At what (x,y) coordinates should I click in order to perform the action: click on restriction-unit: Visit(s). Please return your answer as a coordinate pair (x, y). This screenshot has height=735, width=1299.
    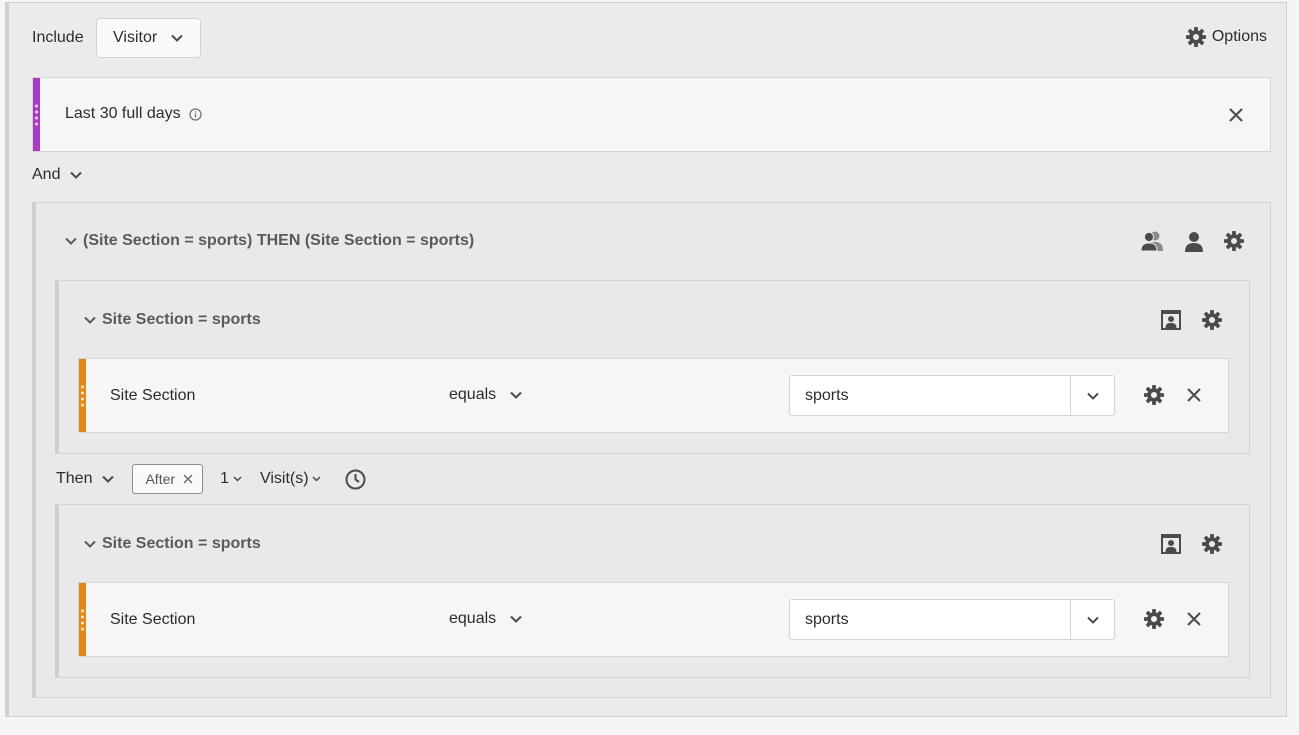
    Looking at the image, I should click on (284, 478).